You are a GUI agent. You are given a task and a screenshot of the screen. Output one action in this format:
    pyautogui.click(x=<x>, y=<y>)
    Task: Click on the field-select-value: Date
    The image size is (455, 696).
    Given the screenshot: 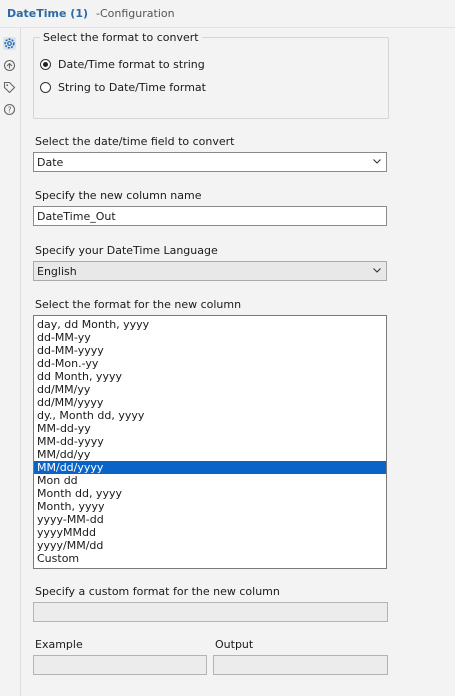 What is the action you would take?
    pyautogui.click(x=50, y=162)
    